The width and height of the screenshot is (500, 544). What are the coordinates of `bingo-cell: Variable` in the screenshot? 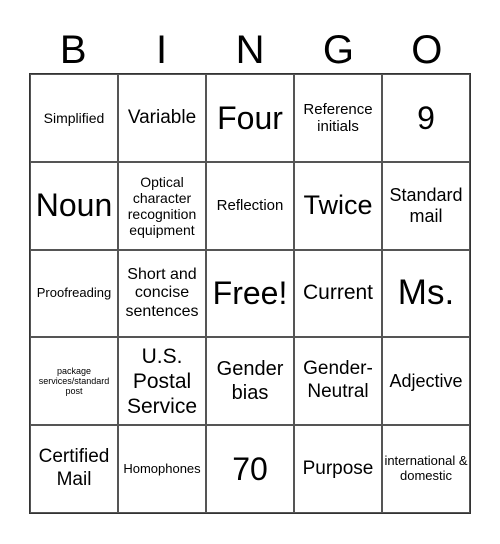 It's located at (162, 118).